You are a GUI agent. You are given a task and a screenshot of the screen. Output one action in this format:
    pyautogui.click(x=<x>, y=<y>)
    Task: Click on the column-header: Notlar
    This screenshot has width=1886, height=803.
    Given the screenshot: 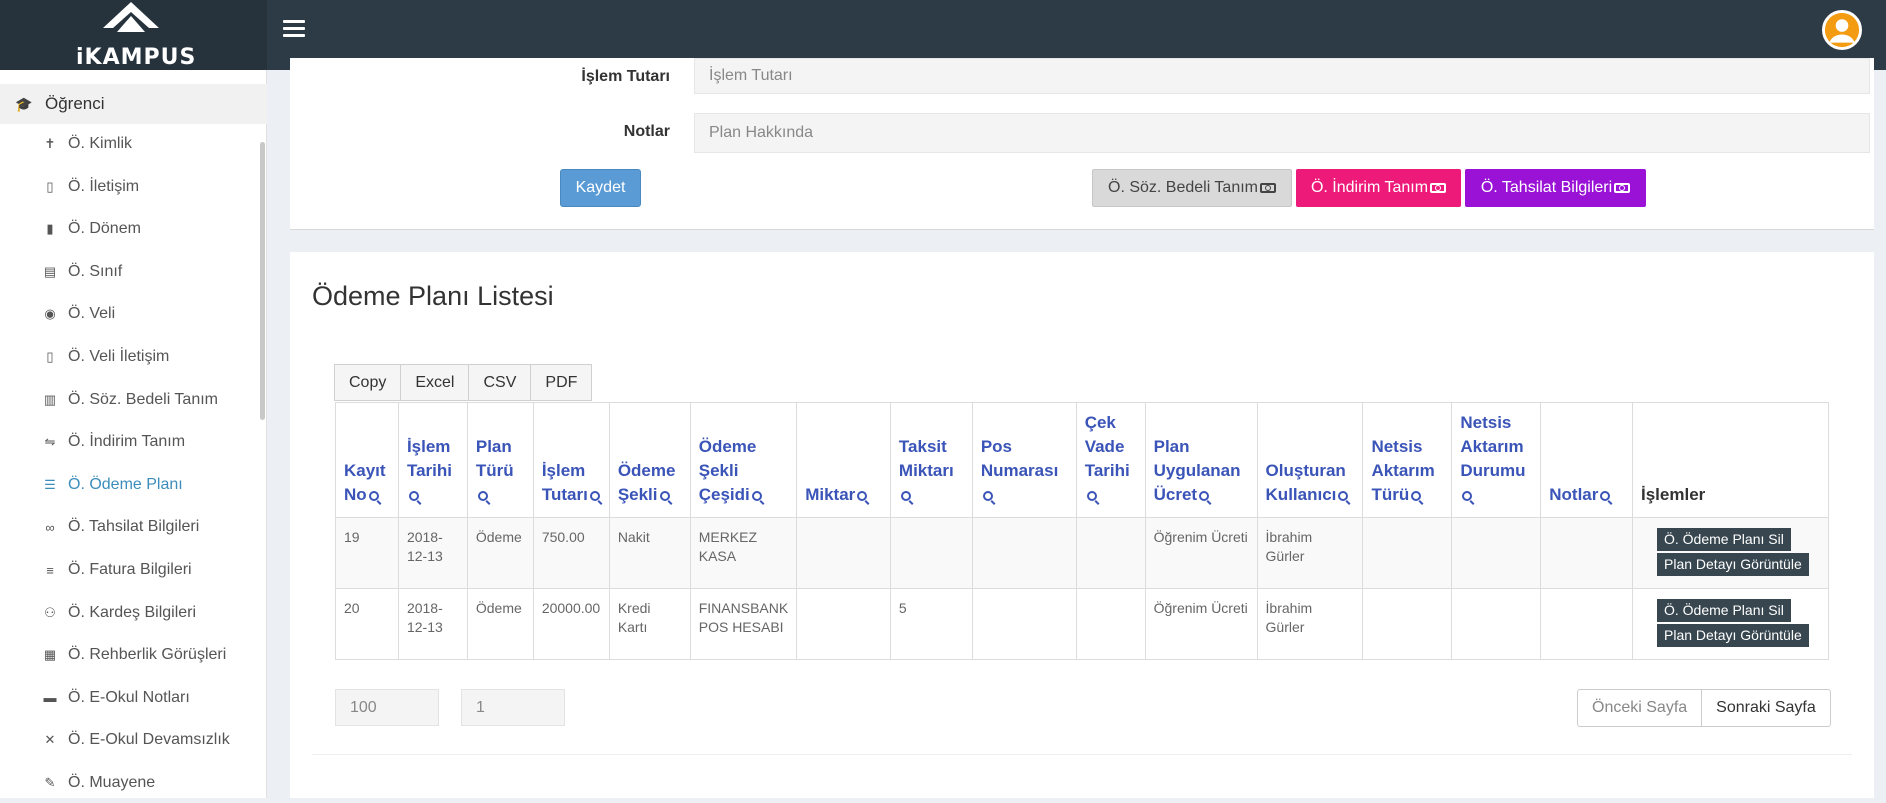 What is the action you would take?
    pyautogui.click(x=1586, y=460)
    